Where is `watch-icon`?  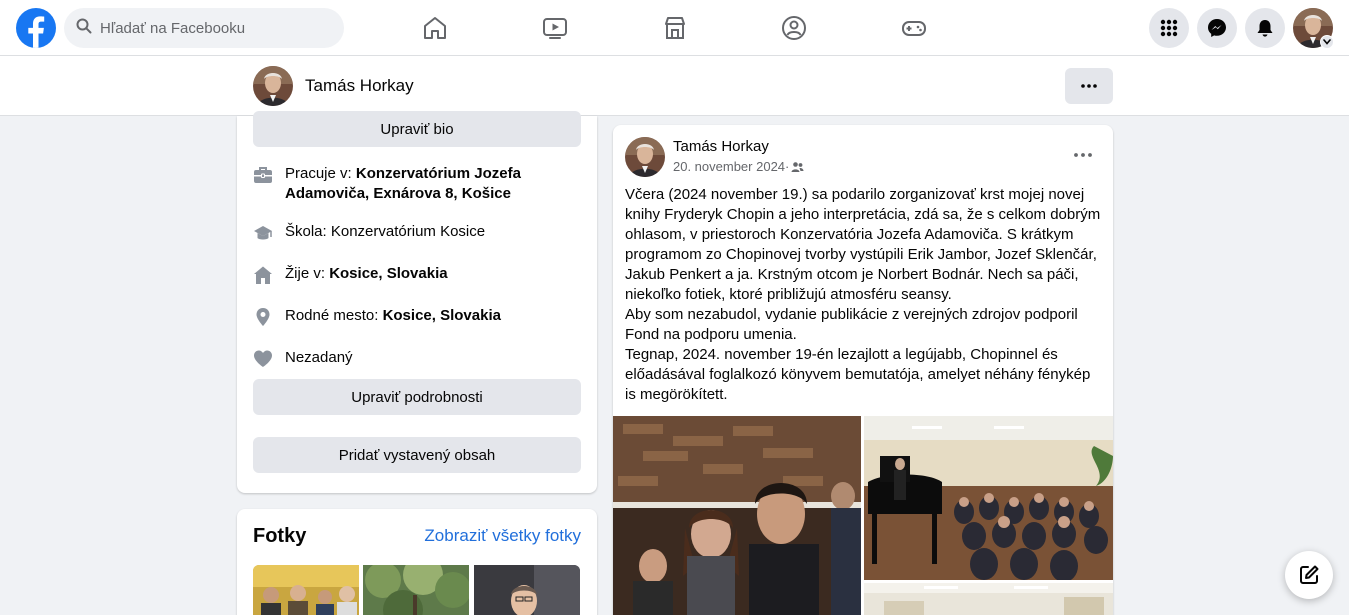
watch-icon is located at coordinates (555, 28).